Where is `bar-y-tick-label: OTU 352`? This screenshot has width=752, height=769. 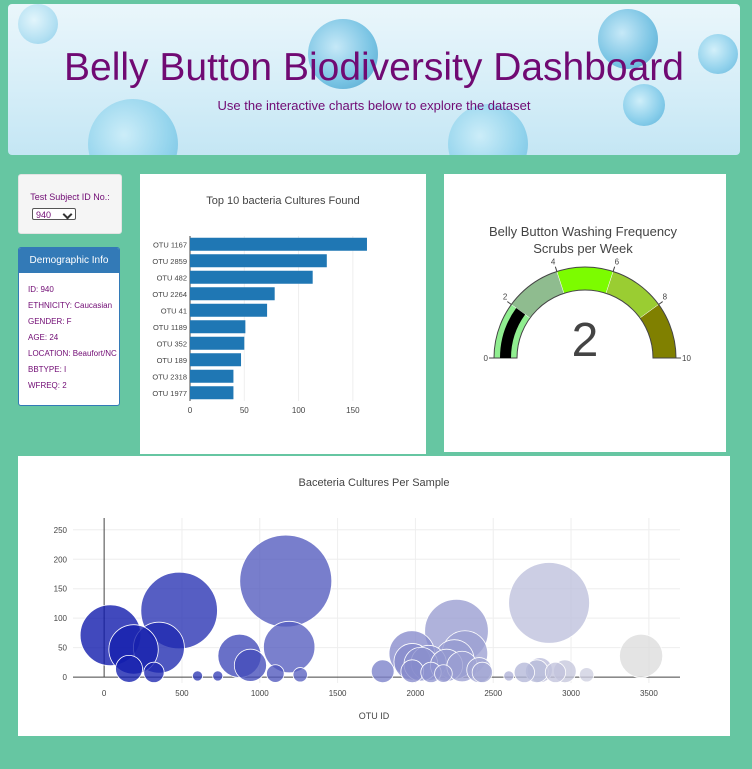 bar-y-tick-label: OTU 352 is located at coordinates (172, 343).